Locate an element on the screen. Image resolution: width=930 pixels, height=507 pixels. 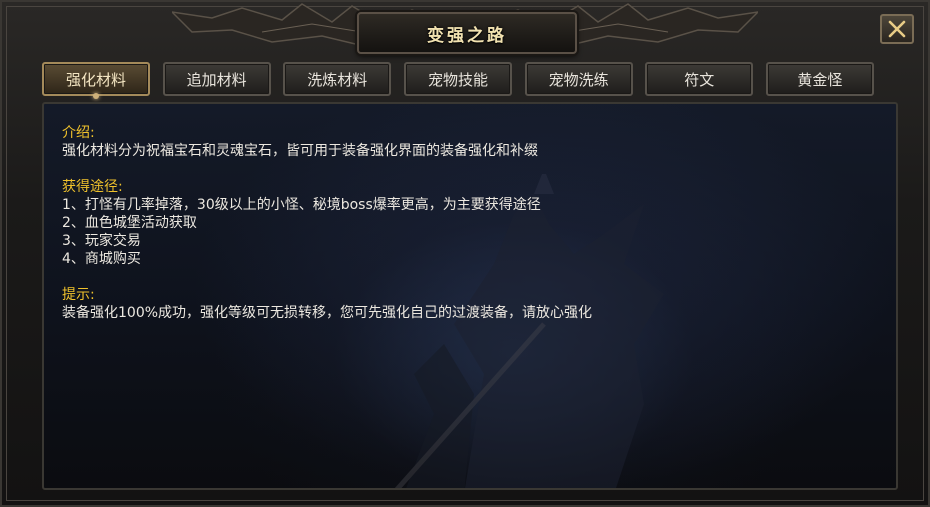
tab-label: 宠物技能 is located at coordinates (457, 79).